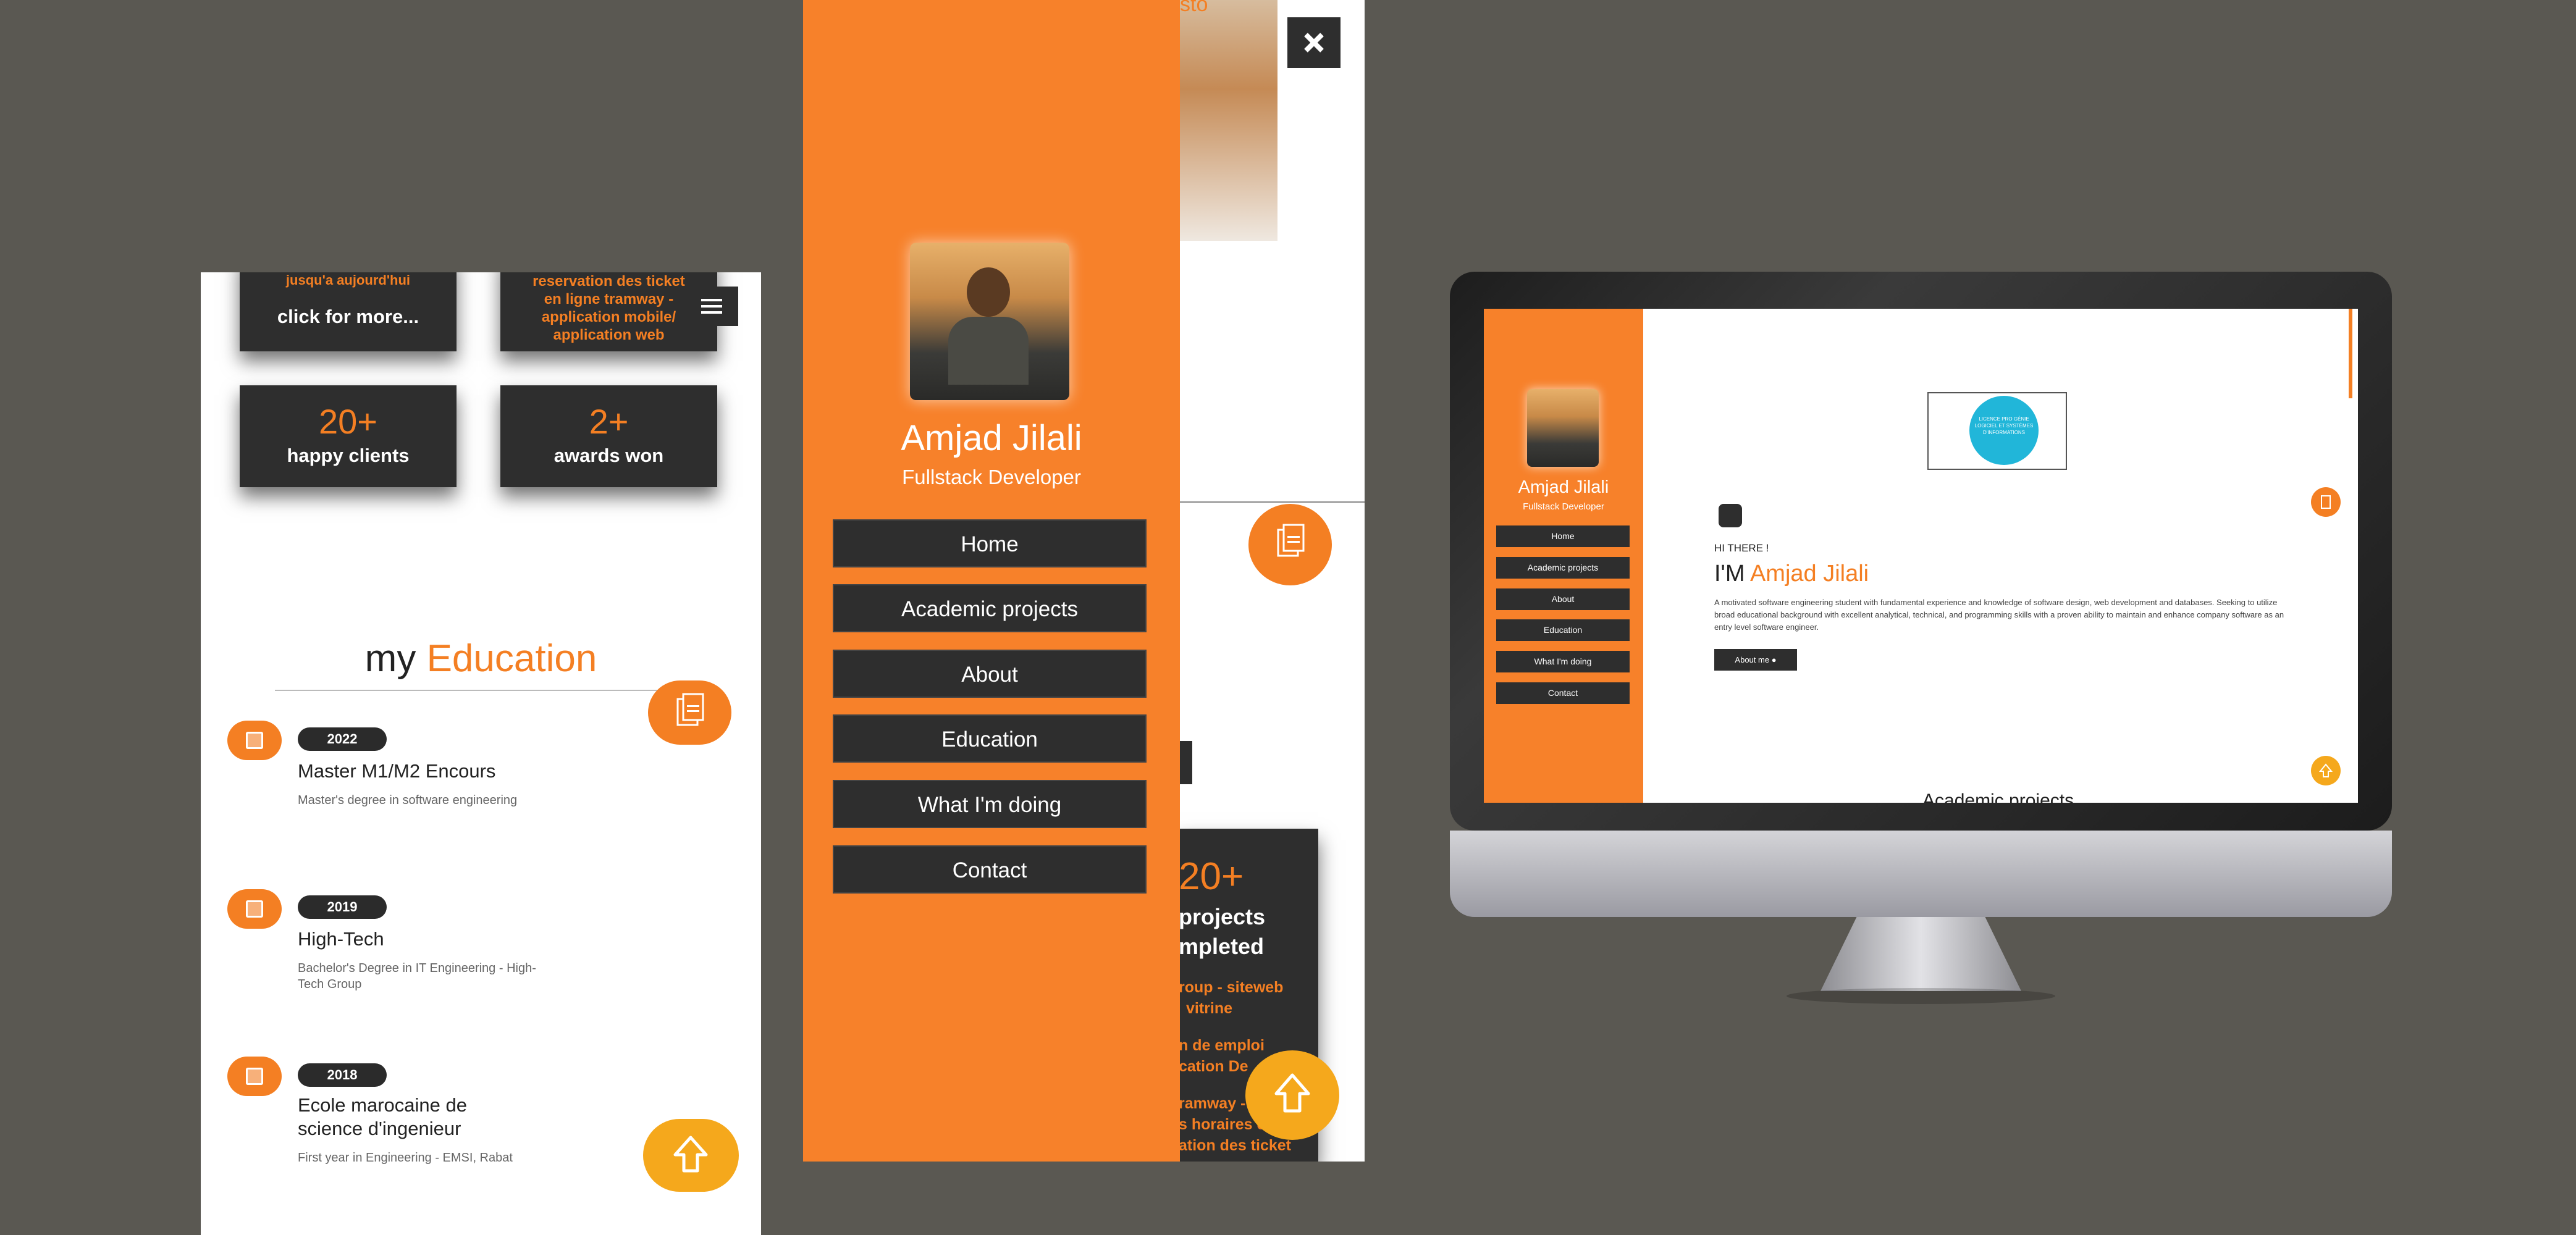  What do you see at coordinates (609, 455) in the screenshot?
I see `stat-label: awards won` at bounding box center [609, 455].